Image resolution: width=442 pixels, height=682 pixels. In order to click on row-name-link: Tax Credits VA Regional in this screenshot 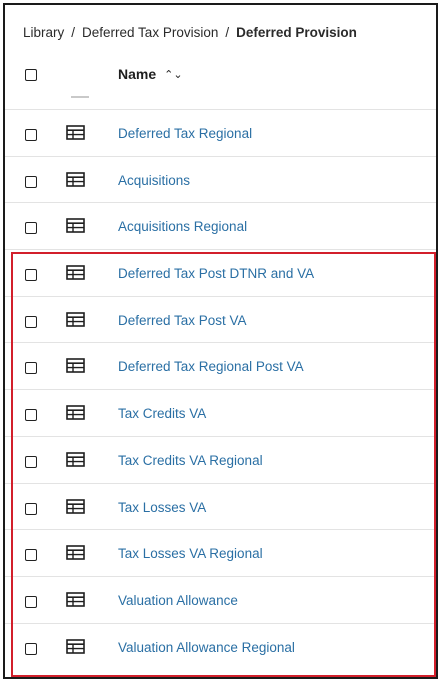, I will do `click(190, 460)`.